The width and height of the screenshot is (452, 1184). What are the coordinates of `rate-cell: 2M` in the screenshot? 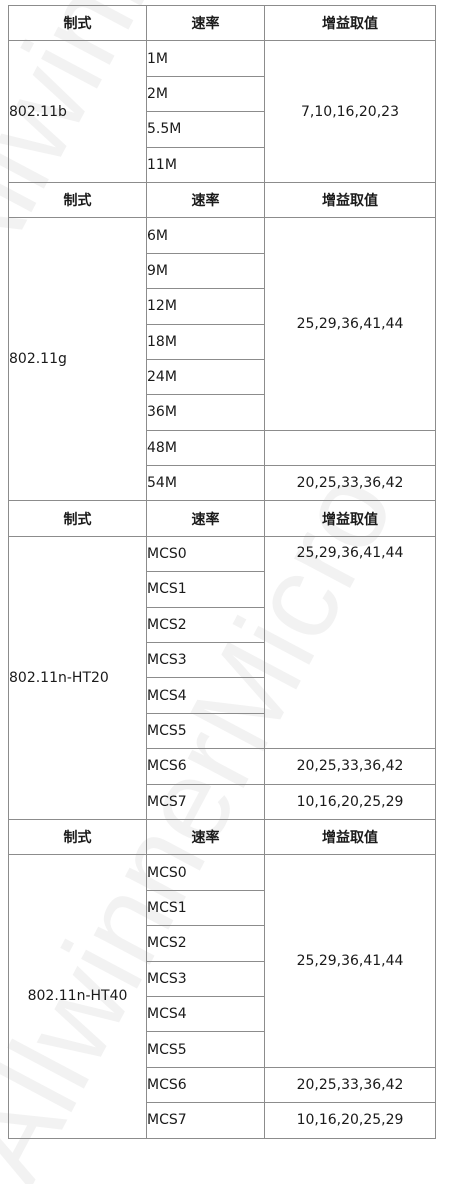 It's located at (205, 94).